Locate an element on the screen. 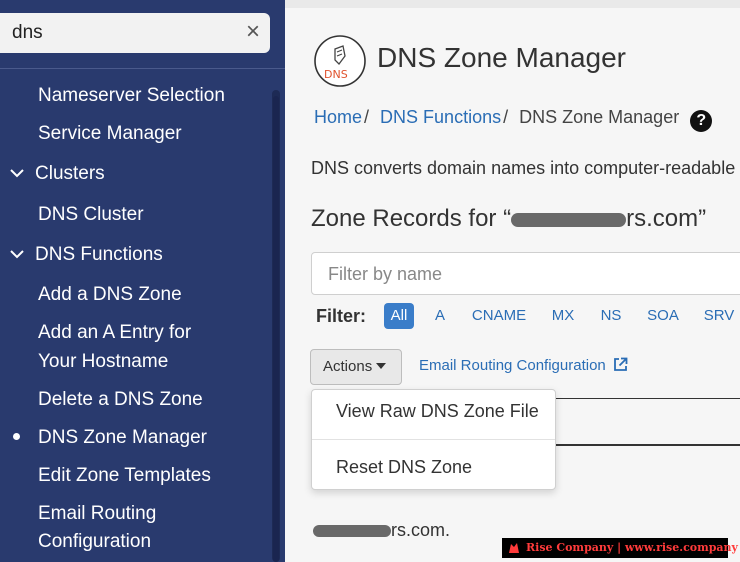 The width and height of the screenshot is (740, 562). actions-dropdown-button: Actions is located at coordinates (356, 367).